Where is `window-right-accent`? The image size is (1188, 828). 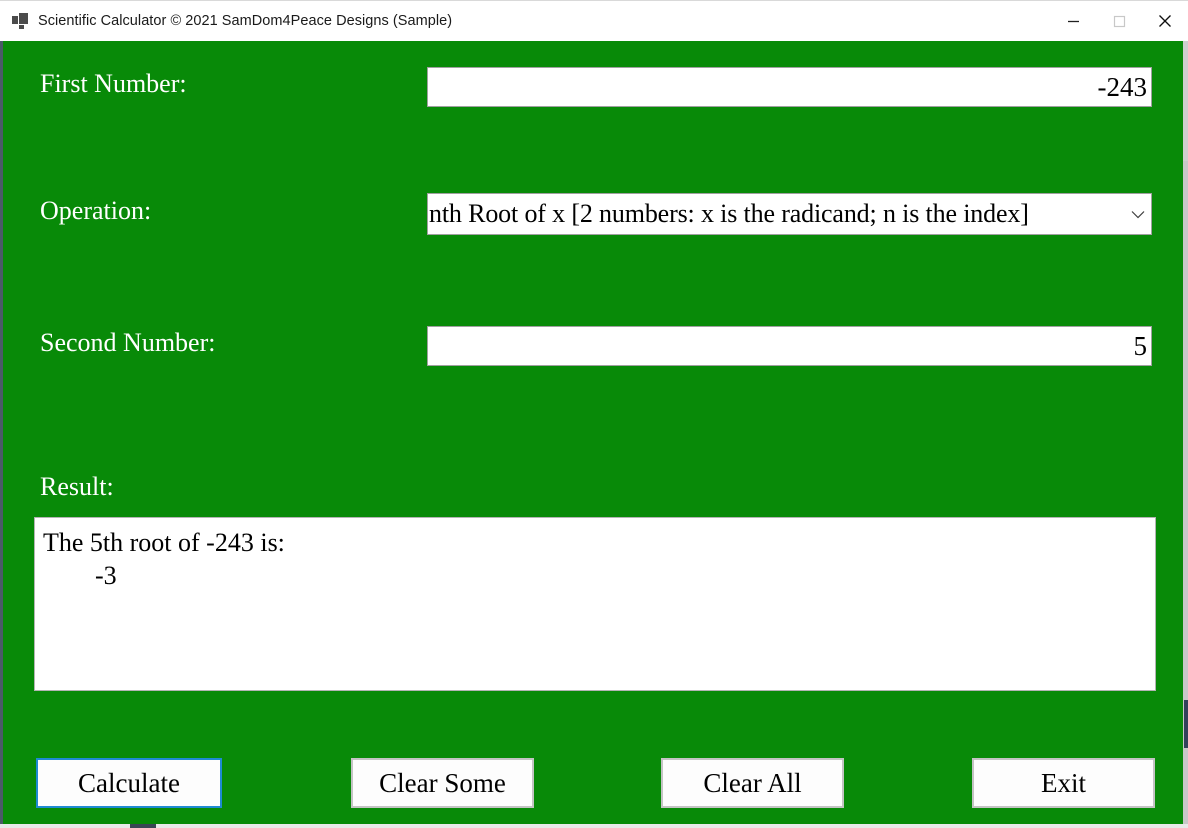
window-right-accent is located at coordinates (1186, 724).